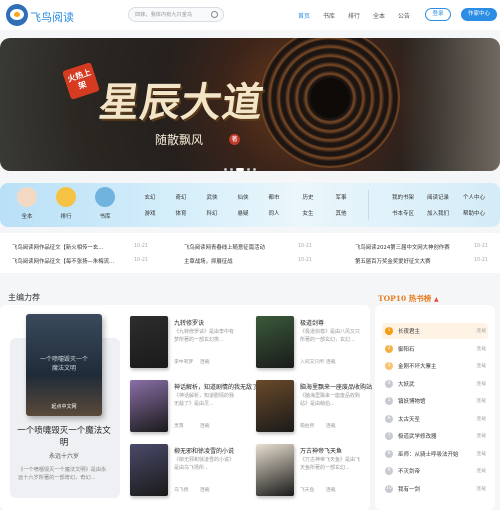 This screenshot has width=500, height=510. What do you see at coordinates (204, 450) in the screenshot?
I see `book-title: 柳无邪和徐凌雪的小说` at bounding box center [204, 450].